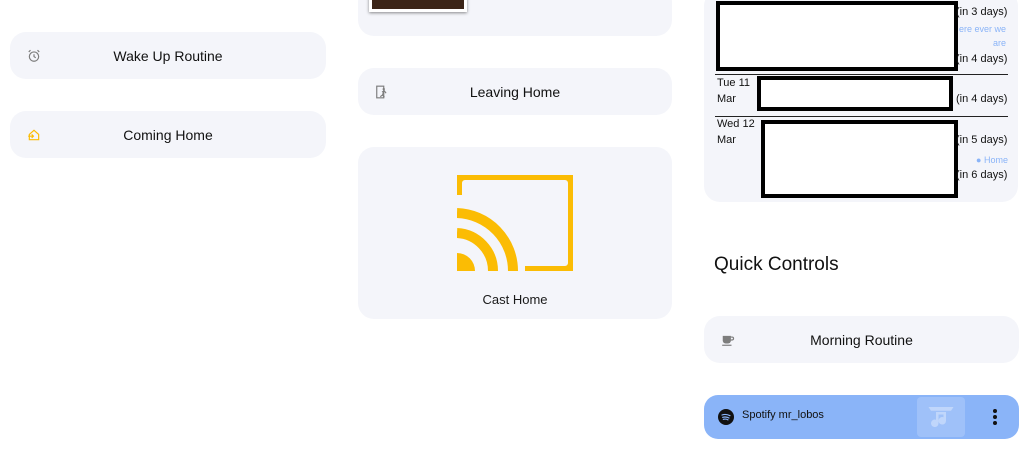 The height and width of the screenshot is (465, 1035). Describe the element at coordinates (861, 417) in the screenshot. I see `media-player-card: Spotify mr_lobos` at that location.